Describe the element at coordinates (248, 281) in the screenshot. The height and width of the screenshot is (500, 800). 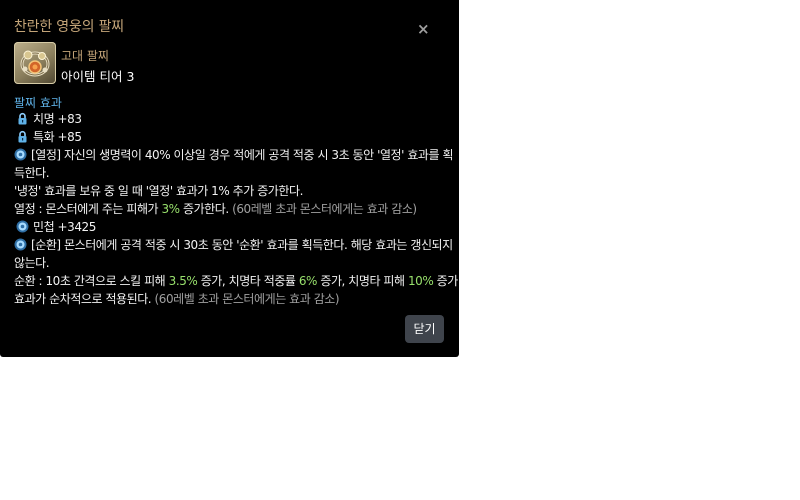
I see `cycle-detail-text-b: 증가, 치명타 적중률` at that location.